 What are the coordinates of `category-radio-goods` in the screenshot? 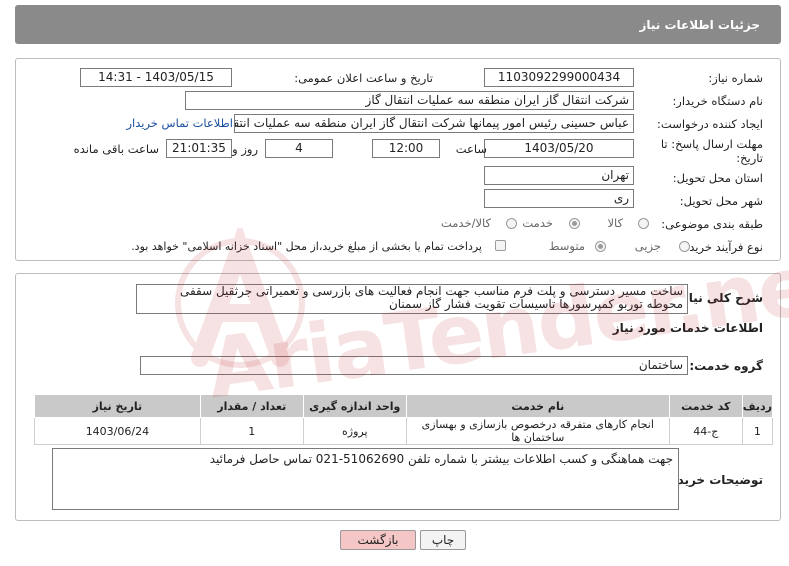 It's located at (643, 223).